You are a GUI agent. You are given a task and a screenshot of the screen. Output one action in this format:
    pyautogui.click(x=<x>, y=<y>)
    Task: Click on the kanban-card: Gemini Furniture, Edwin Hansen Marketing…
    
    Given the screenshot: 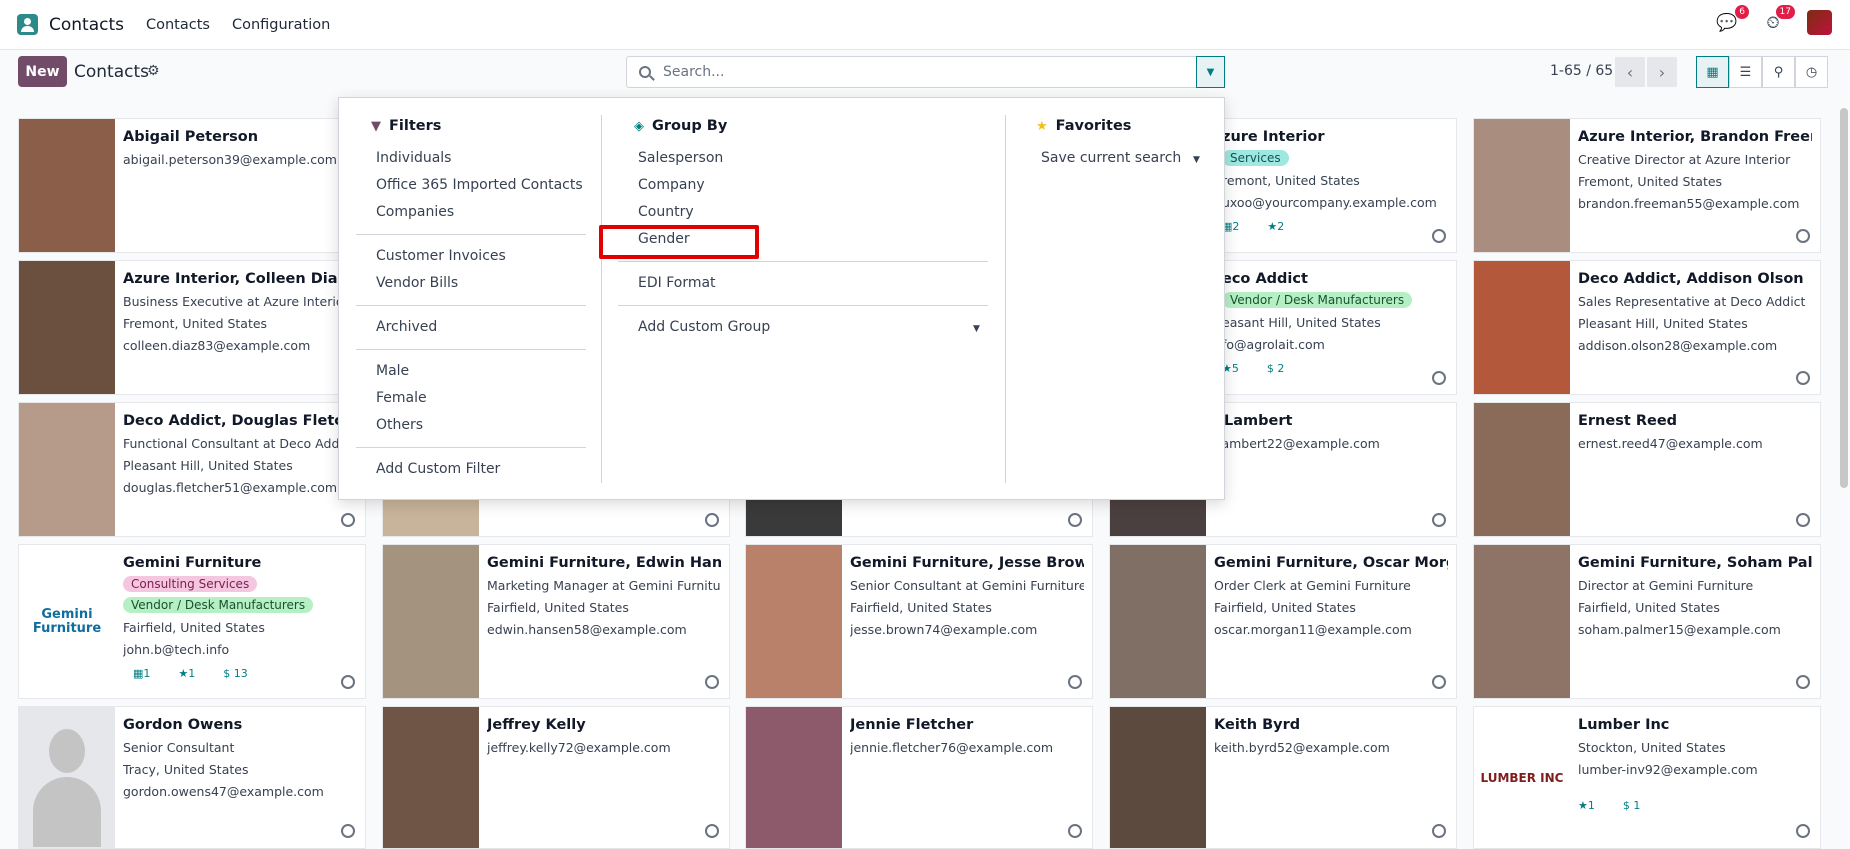 What is the action you would take?
    pyautogui.click(x=556, y=621)
    